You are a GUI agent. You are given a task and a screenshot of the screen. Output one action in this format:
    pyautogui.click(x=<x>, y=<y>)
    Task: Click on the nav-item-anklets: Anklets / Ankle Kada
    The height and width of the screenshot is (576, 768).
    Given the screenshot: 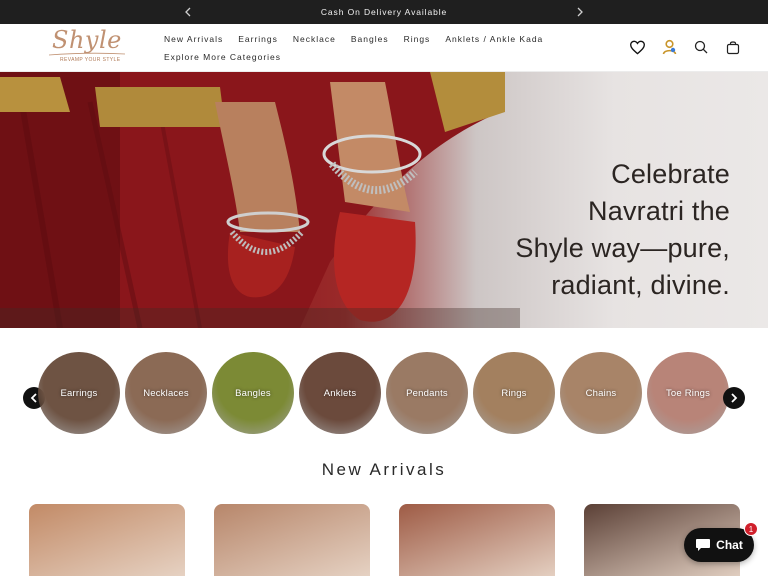 What is the action you would take?
    pyautogui.click(x=494, y=39)
    